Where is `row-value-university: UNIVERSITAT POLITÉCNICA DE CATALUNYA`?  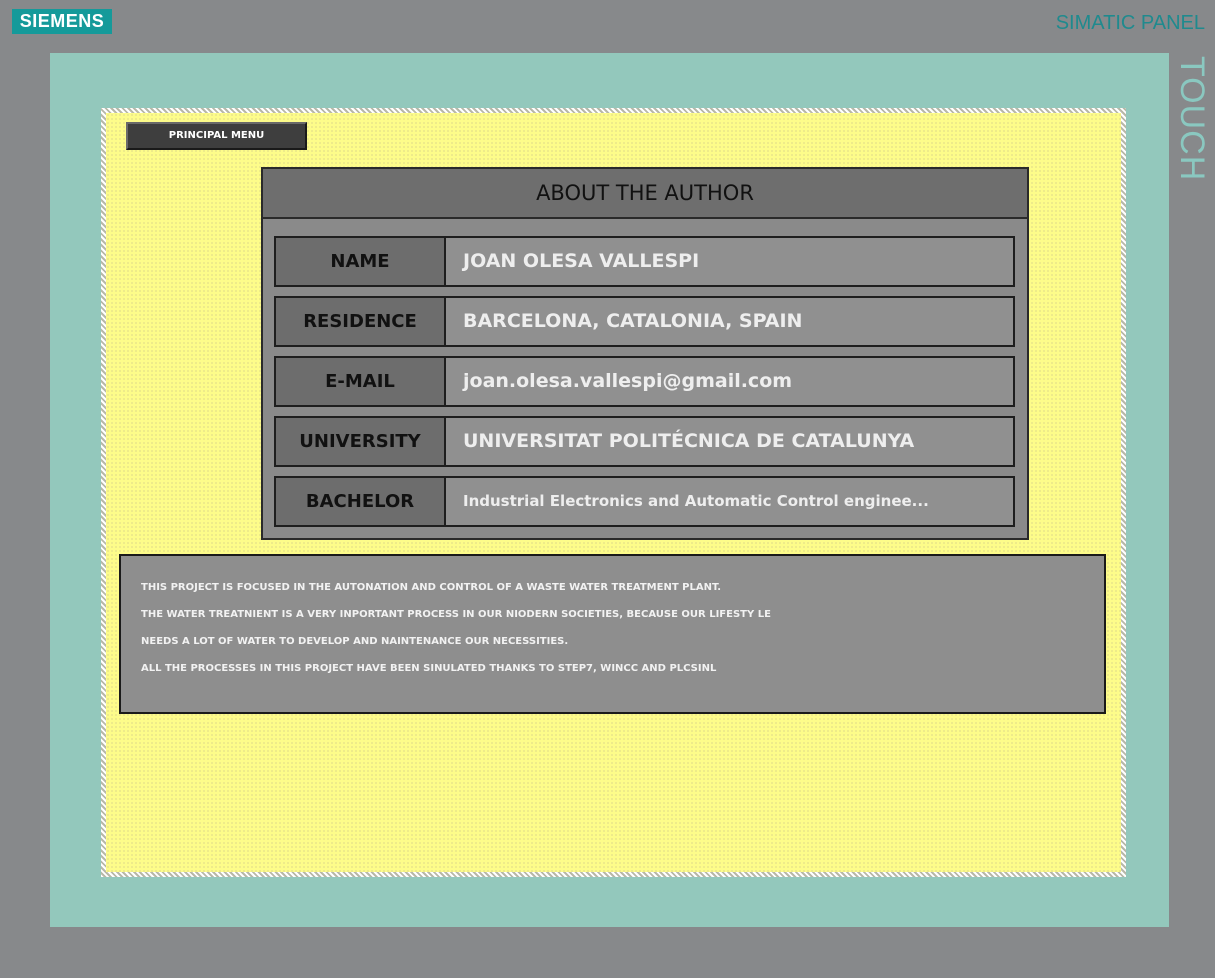 row-value-university: UNIVERSITAT POLITÉCNICA DE CATALUNYA is located at coordinates (689, 441).